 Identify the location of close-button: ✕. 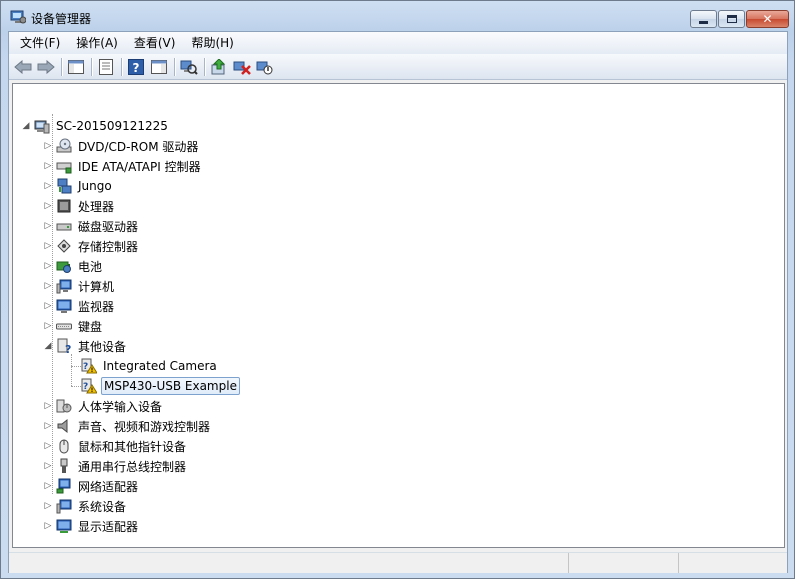
(767, 19).